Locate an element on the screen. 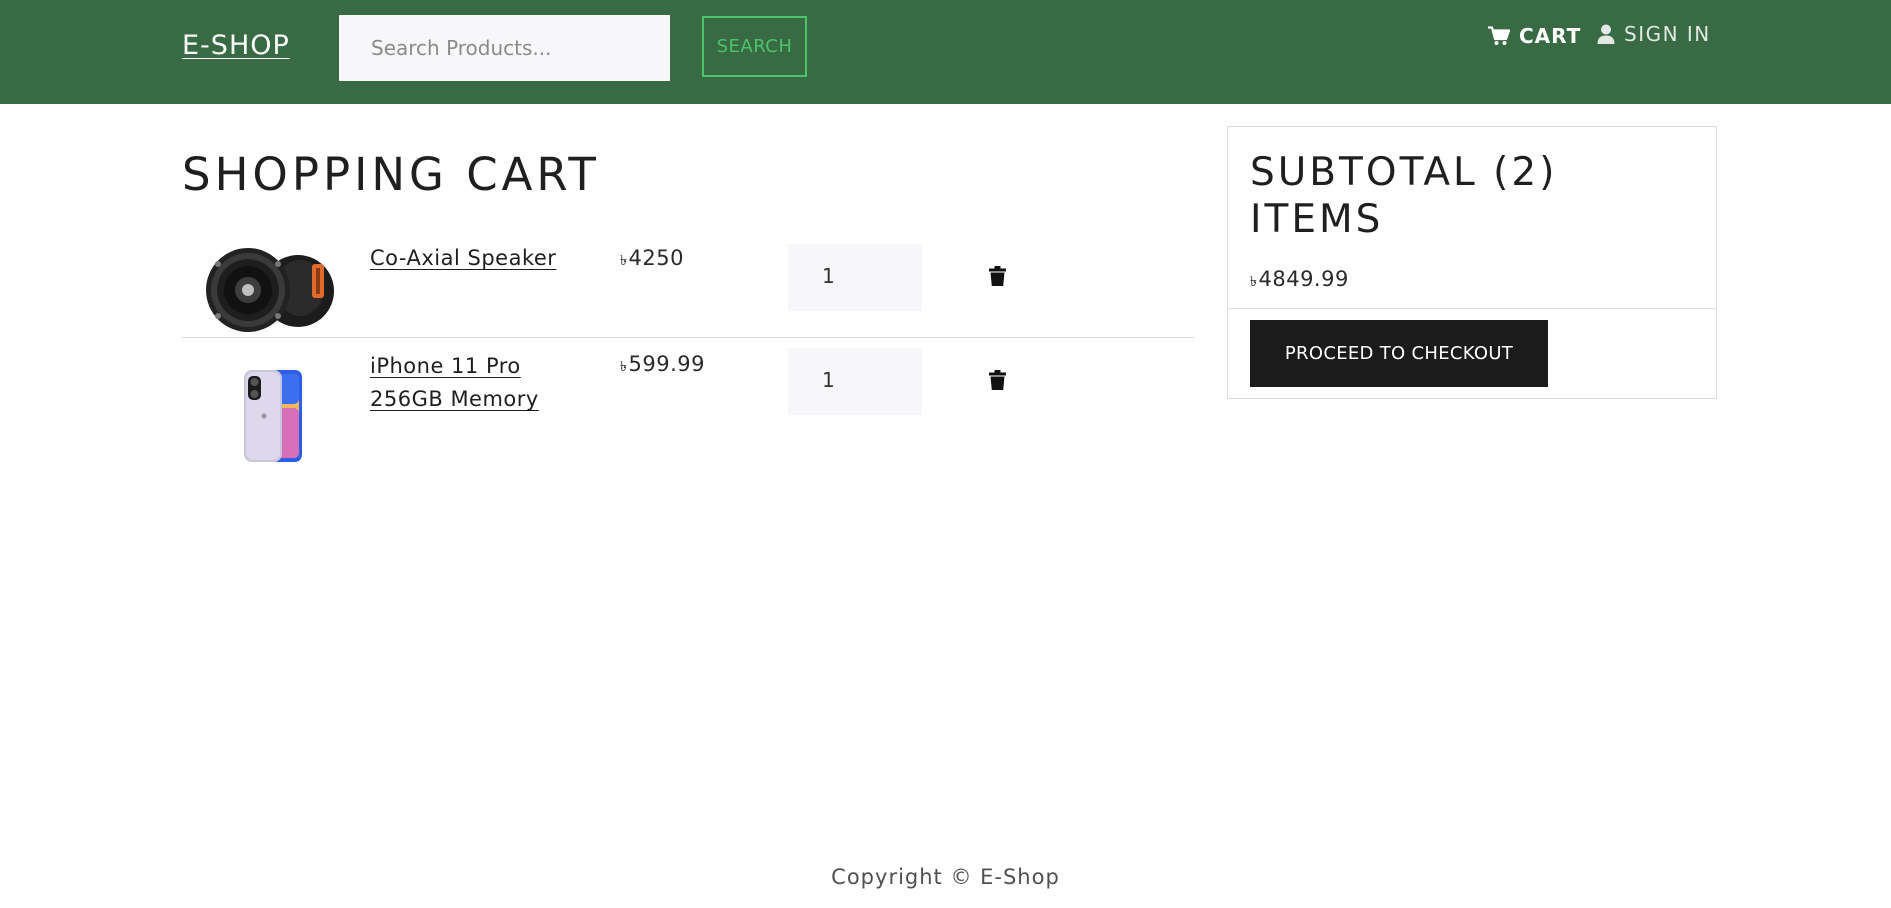 The image size is (1891, 908). summary-divider is located at coordinates (1472, 308).